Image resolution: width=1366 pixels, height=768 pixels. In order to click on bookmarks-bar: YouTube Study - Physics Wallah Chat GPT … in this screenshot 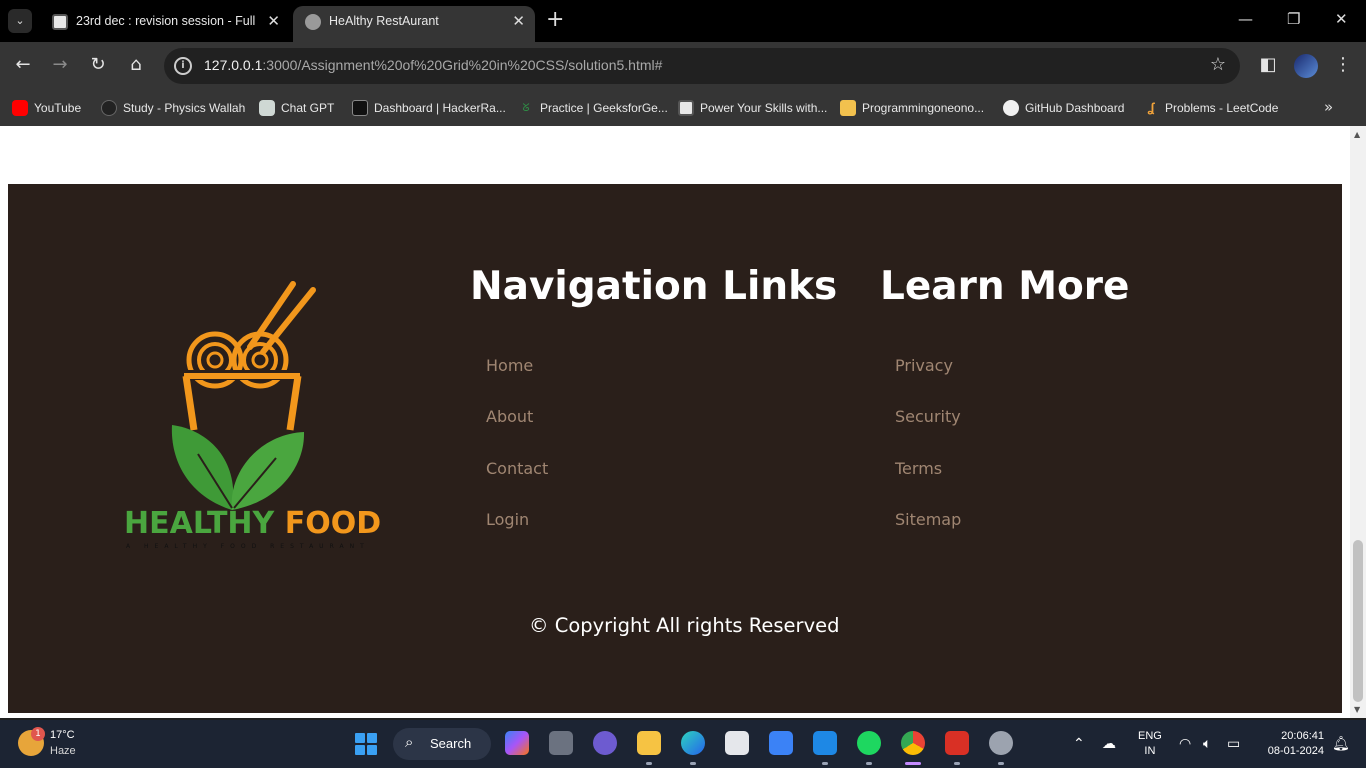, I will do `click(683, 108)`.